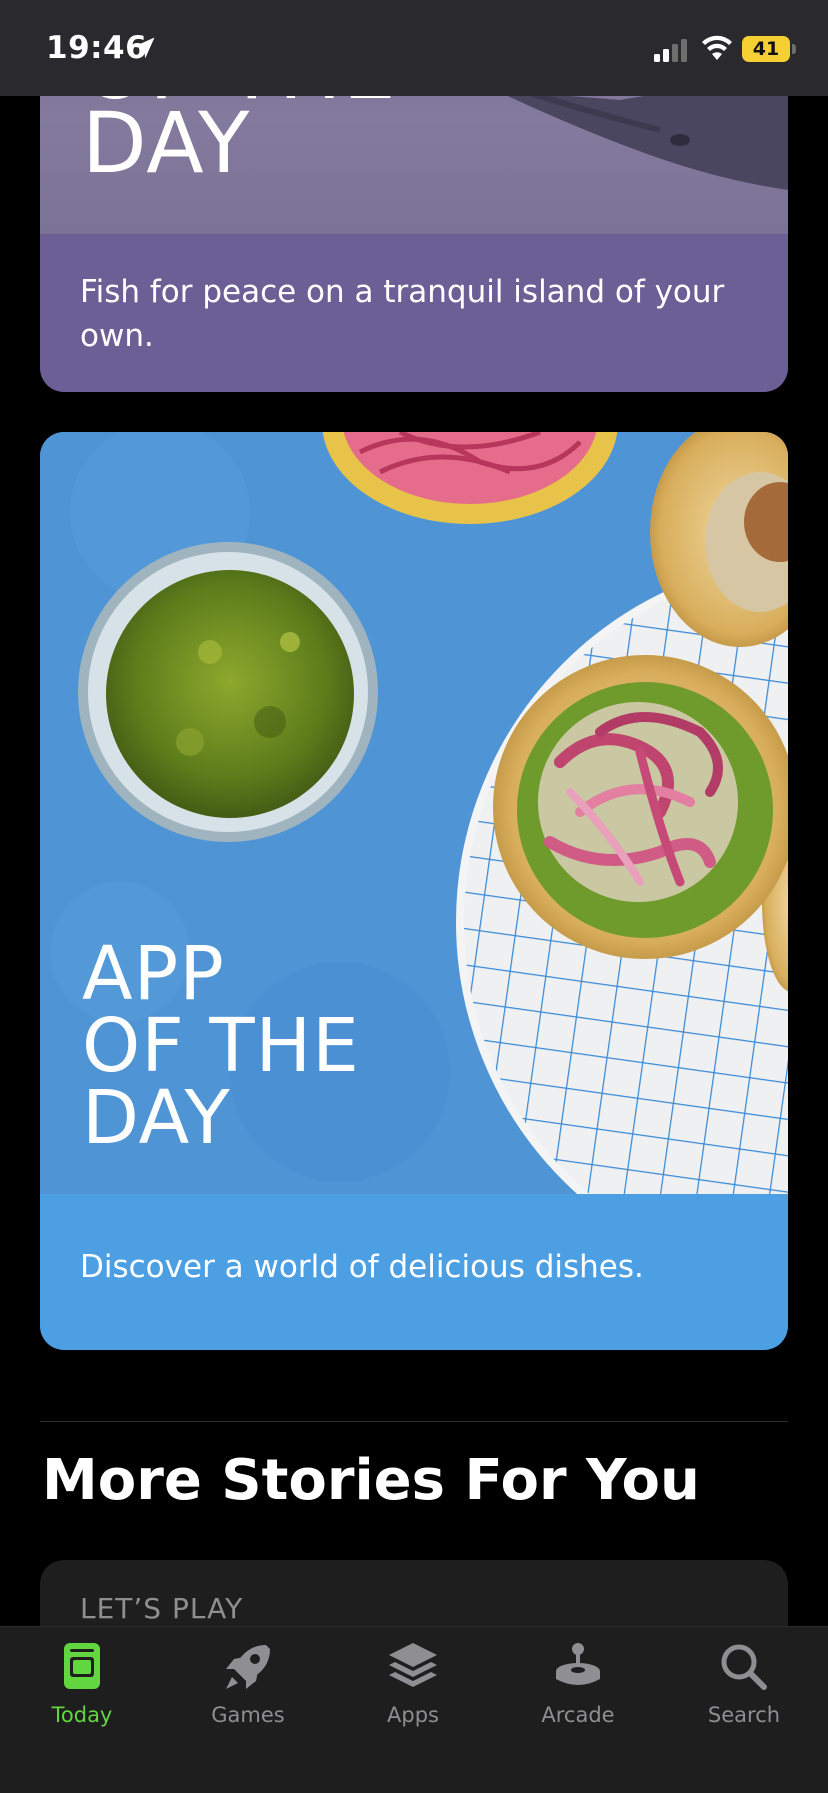 This screenshot has width=828, height=1793. Describe the element at coordinates (670, 50) in the screenshot. I see `cellular-signal-icon` at that location.